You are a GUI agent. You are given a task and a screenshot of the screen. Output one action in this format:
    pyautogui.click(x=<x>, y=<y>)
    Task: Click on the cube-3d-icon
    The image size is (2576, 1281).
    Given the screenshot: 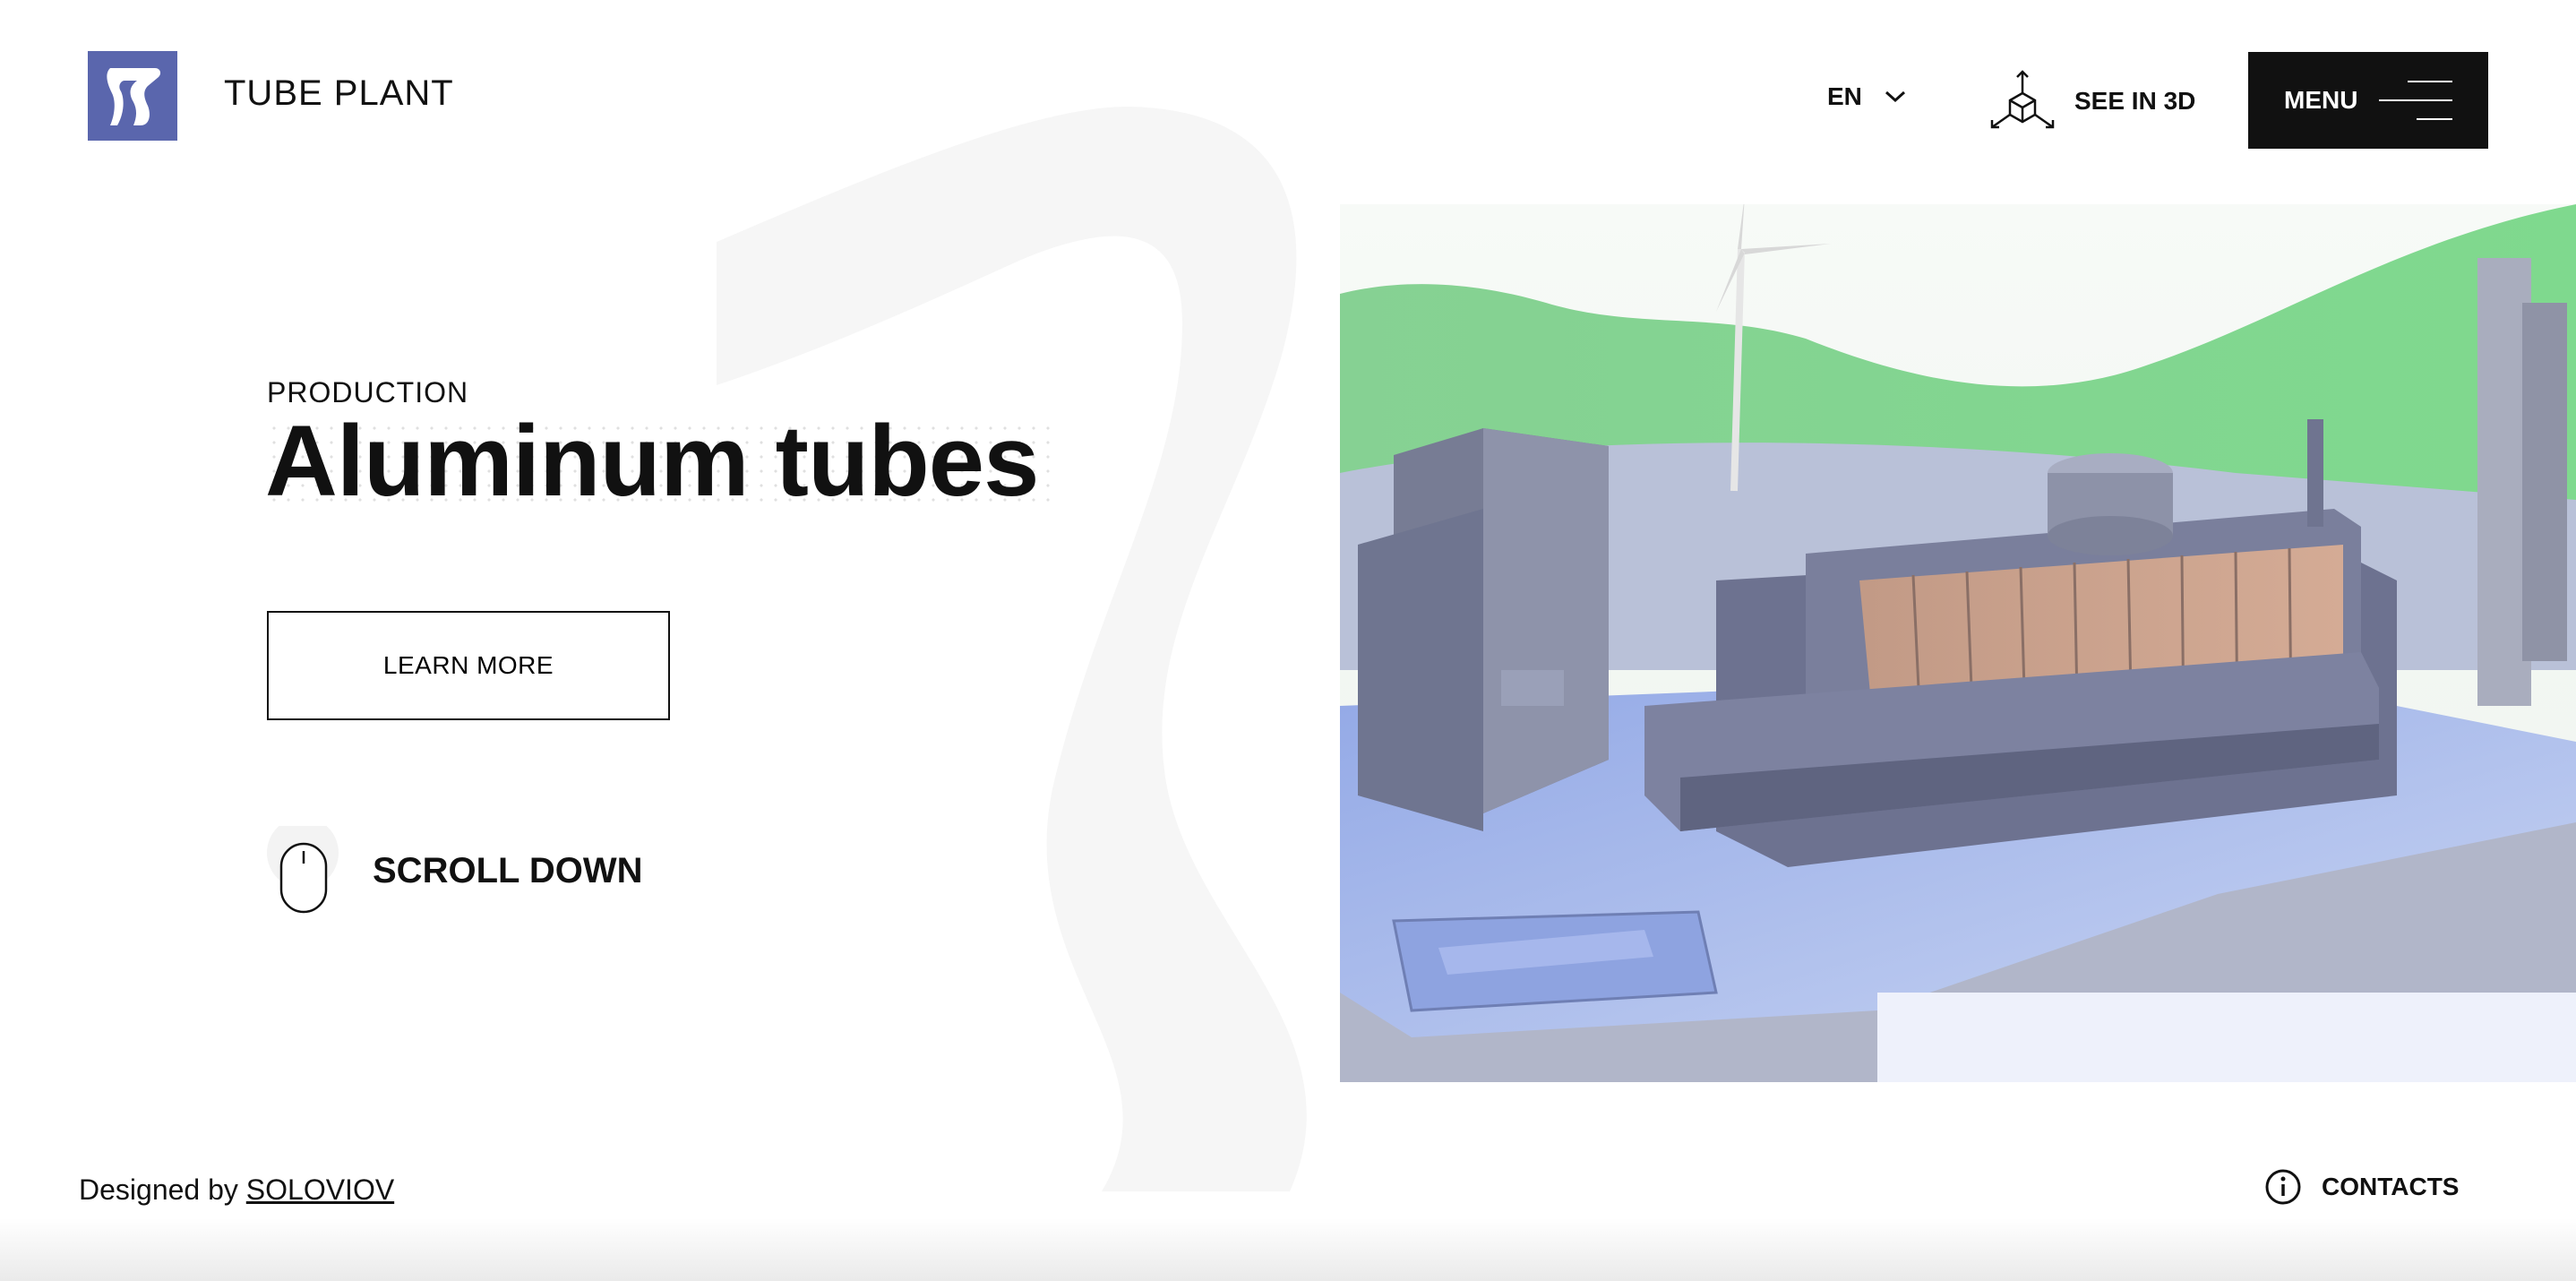 What is the action you would take?
    pyautogui.click(x=2022, y=99)
    